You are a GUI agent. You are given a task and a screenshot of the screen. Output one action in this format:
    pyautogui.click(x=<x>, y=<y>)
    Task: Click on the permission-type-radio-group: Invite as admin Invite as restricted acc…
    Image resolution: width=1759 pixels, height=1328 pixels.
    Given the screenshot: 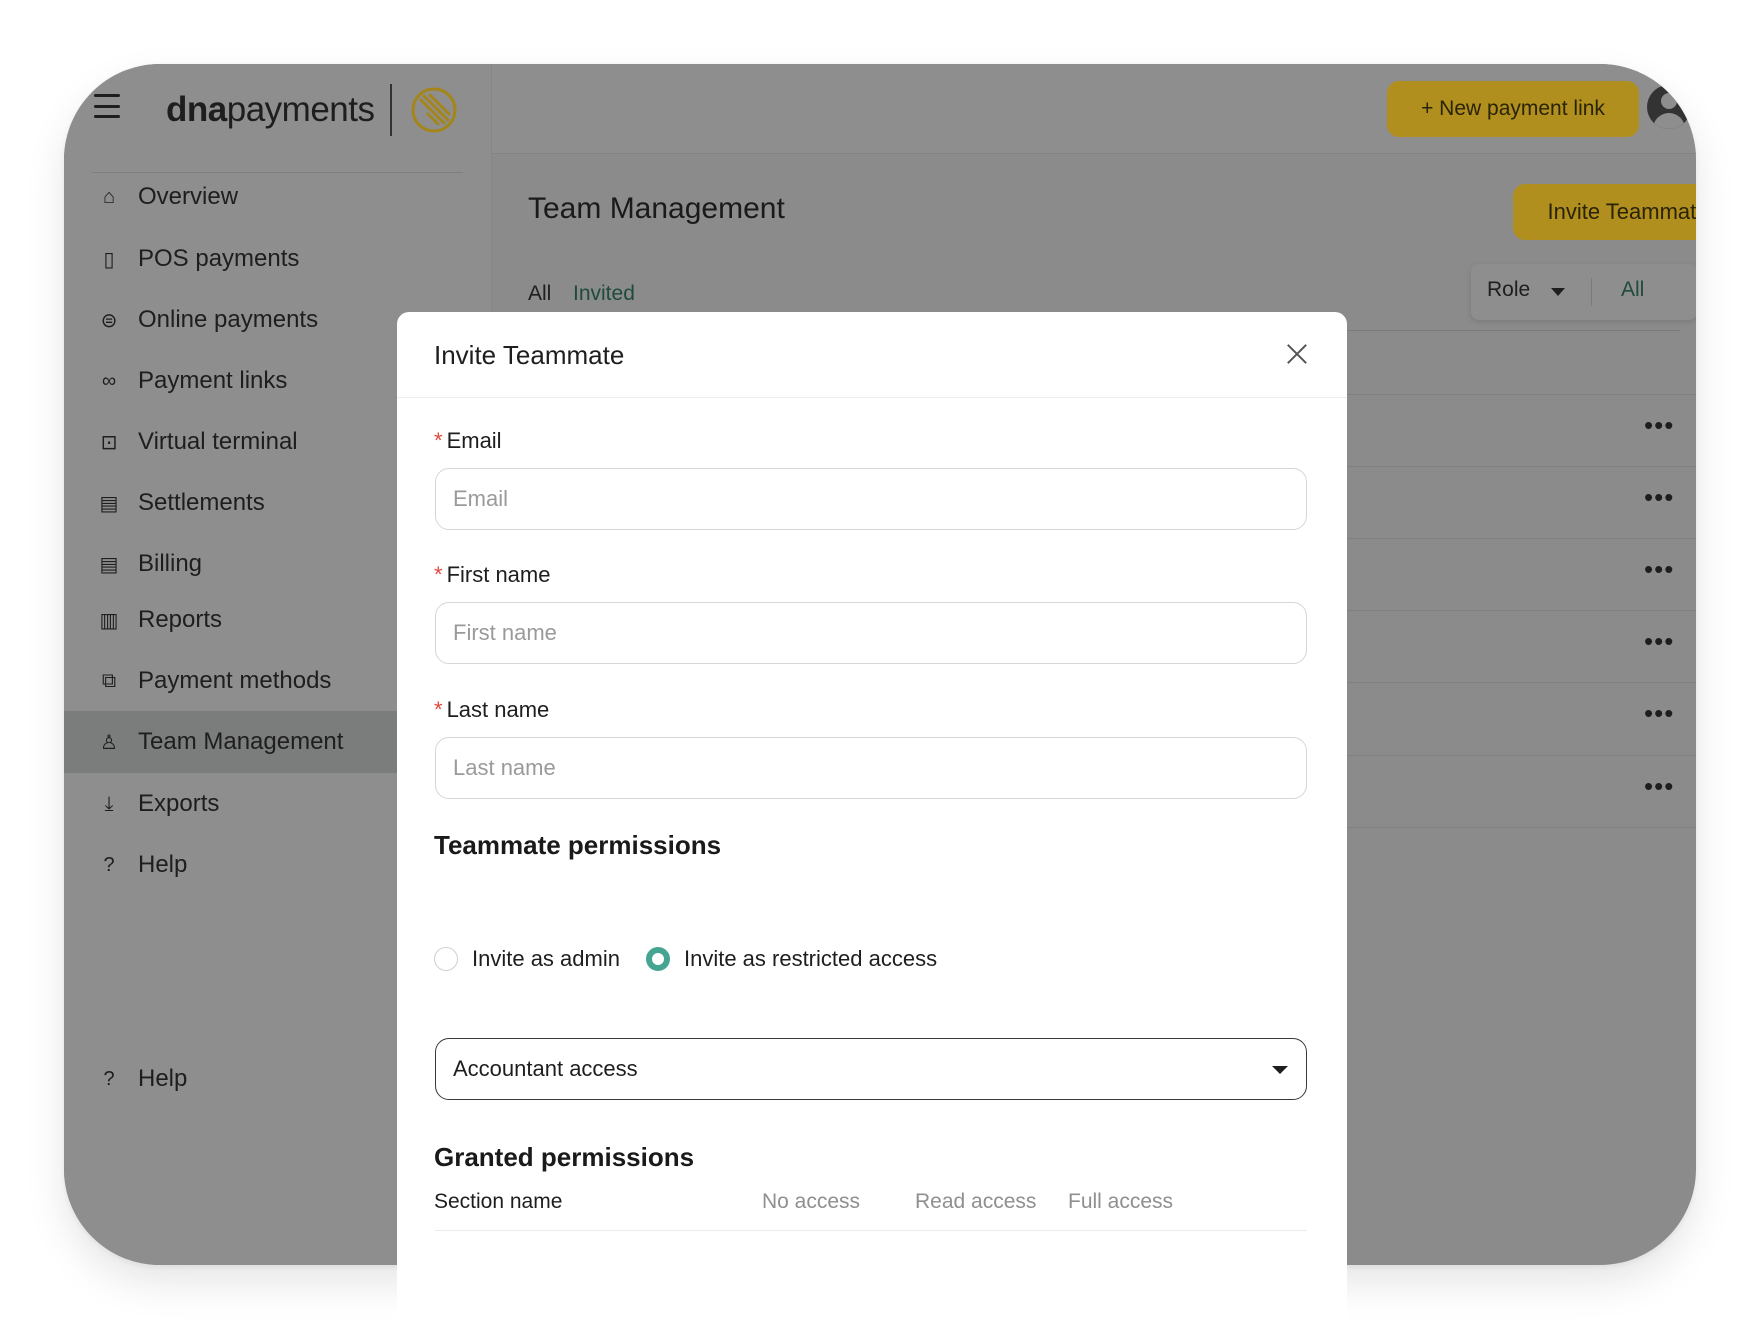 What is the action you would take?
    pyautogui.click(x=698, y=959)
    